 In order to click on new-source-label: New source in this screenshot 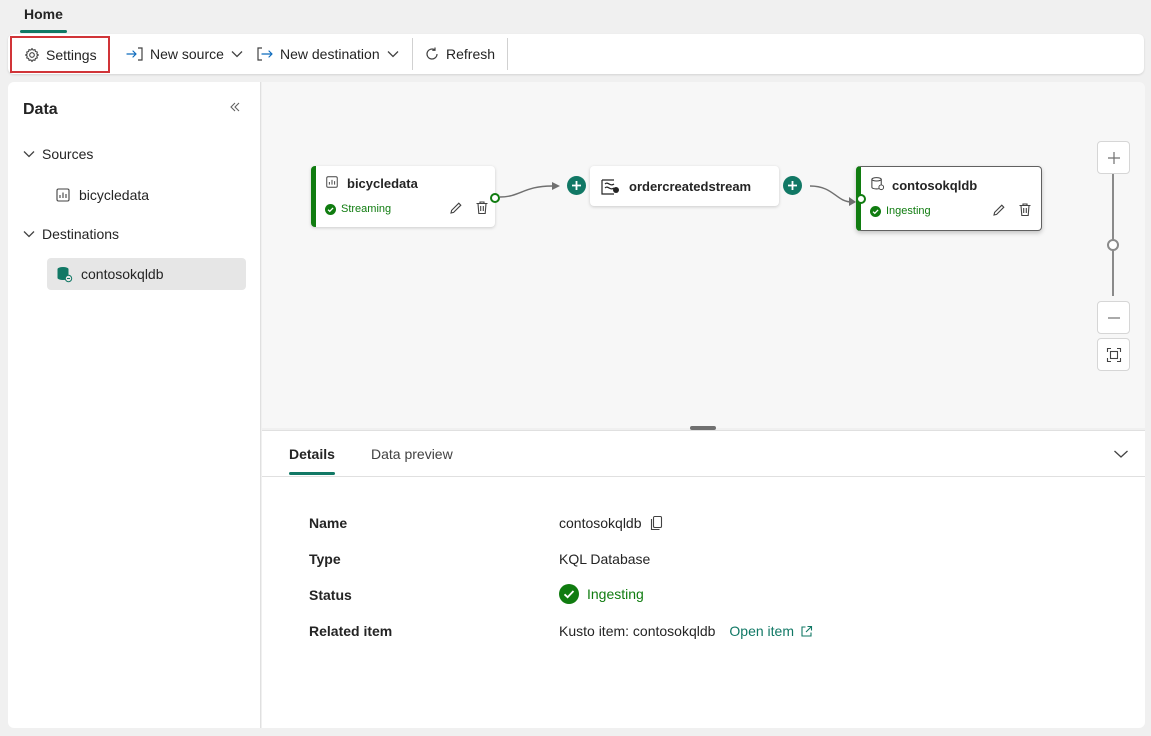, I will do `click(187, 54)`.